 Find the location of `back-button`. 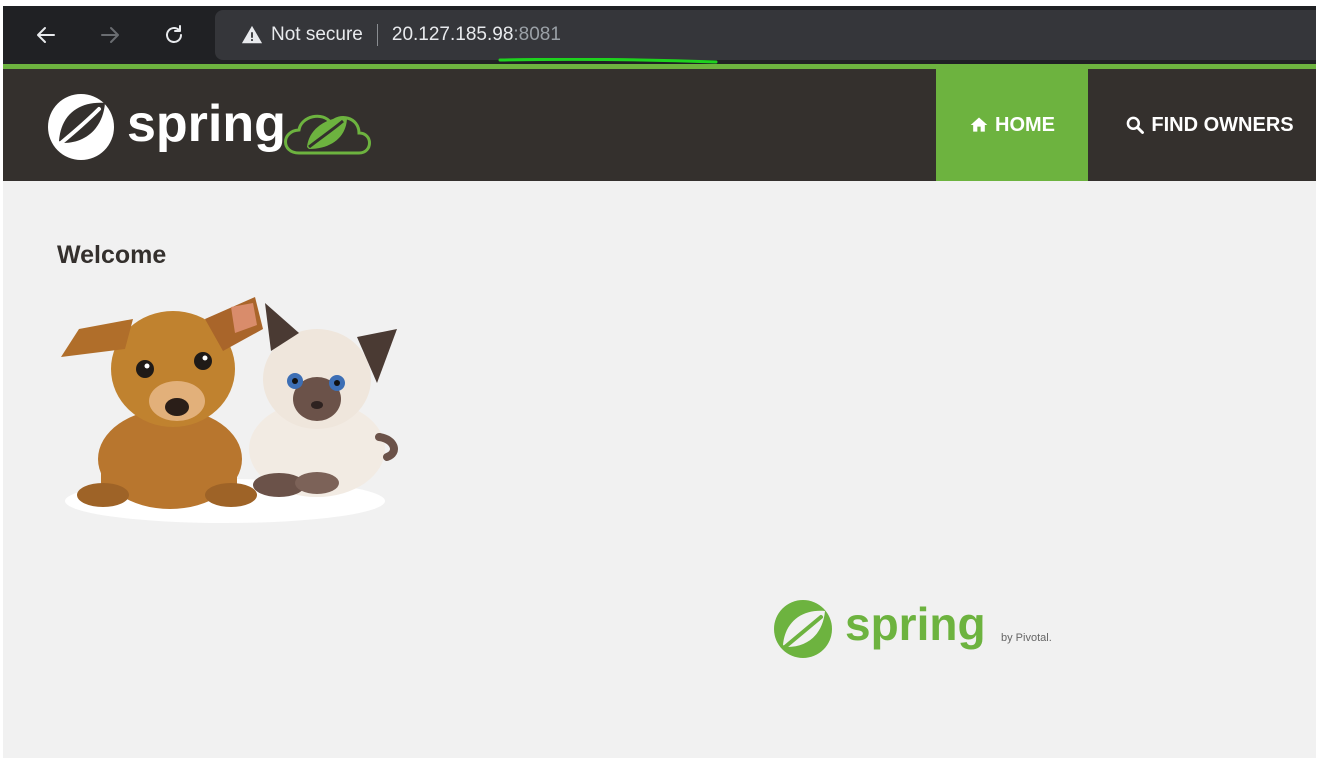

back-button is located at coordinates (46, 35).